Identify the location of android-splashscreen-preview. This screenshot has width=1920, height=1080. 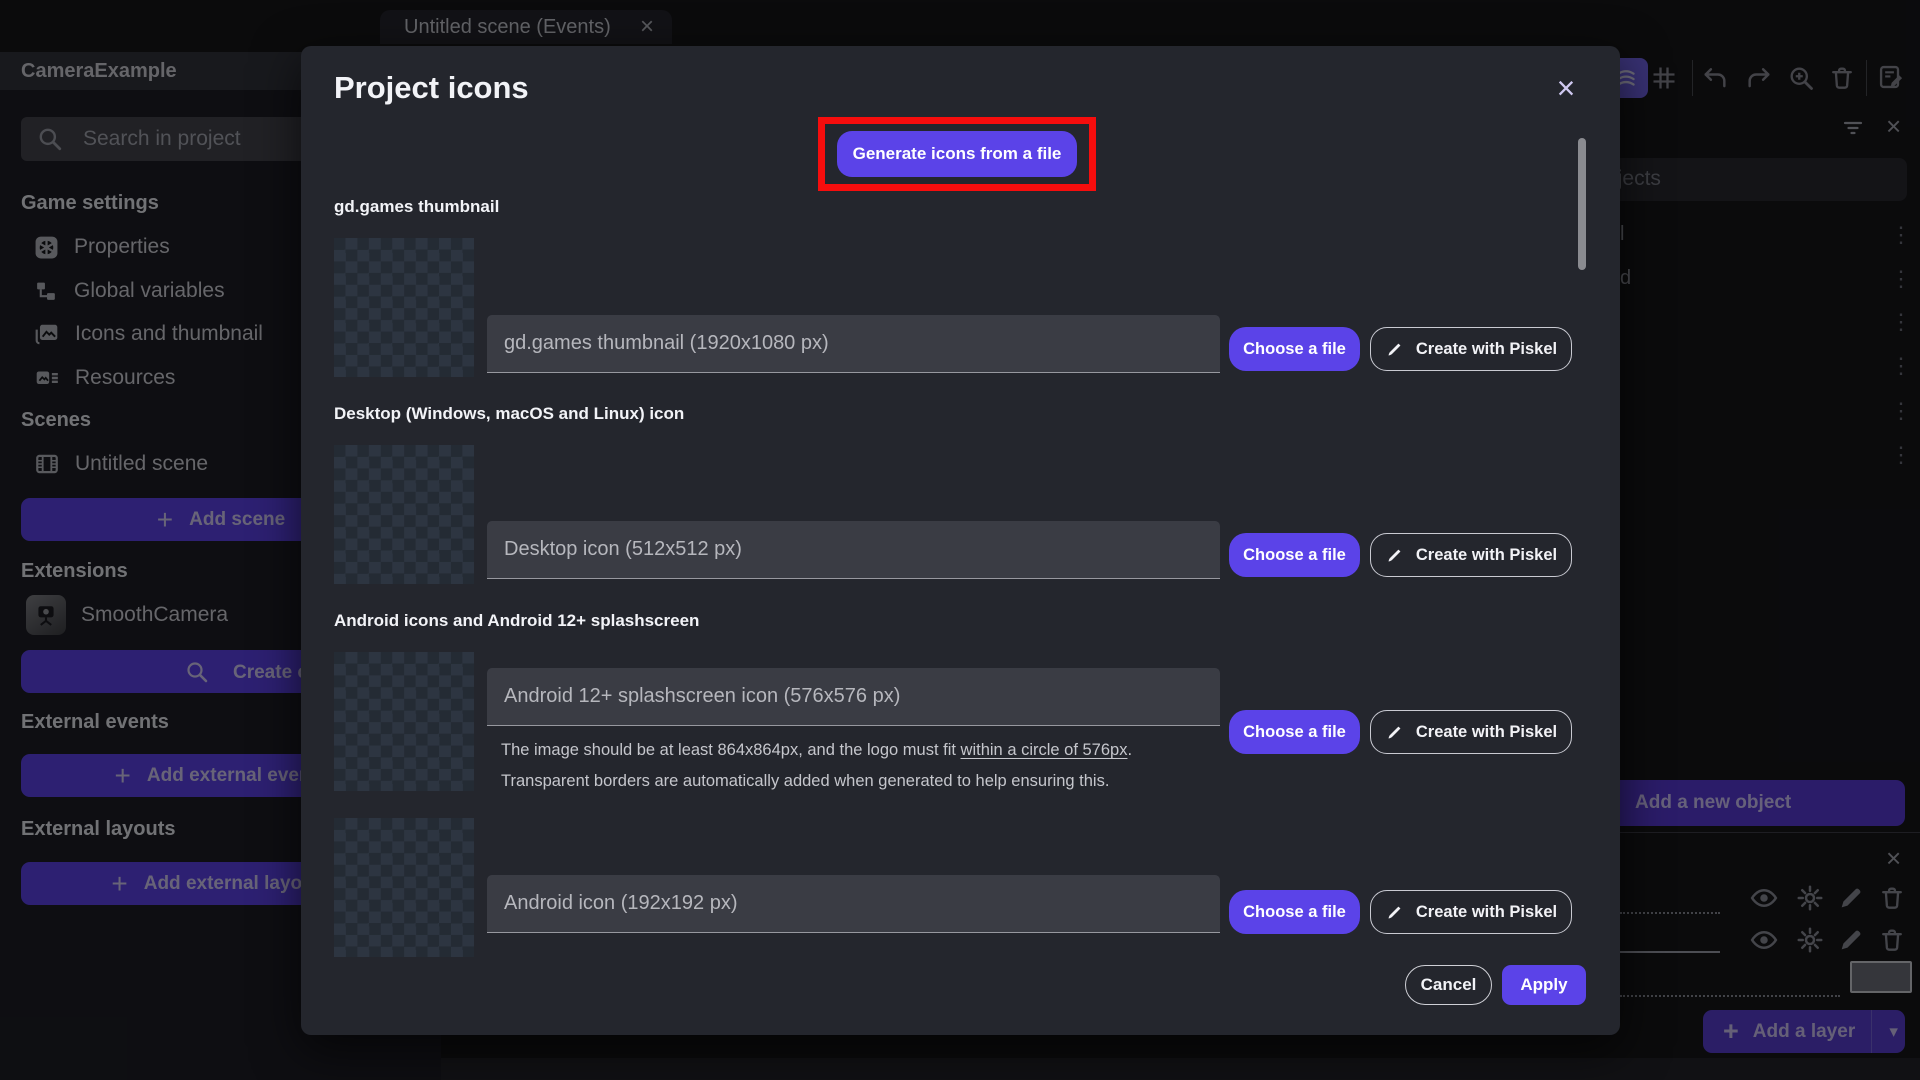
(404, 721).